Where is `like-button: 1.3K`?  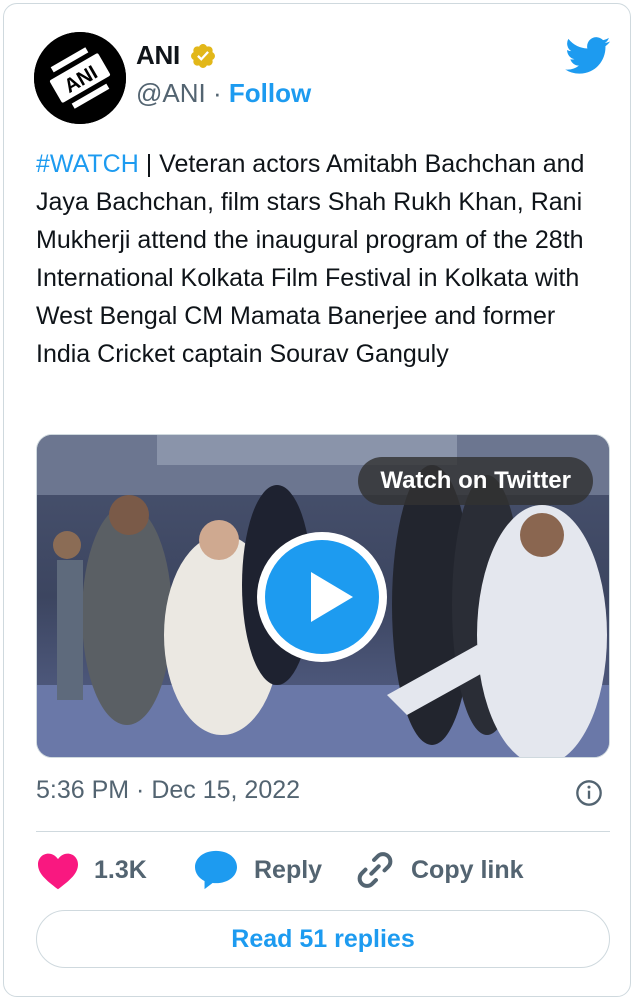 like-button: 1.3K is located at coordinates (91, 870).